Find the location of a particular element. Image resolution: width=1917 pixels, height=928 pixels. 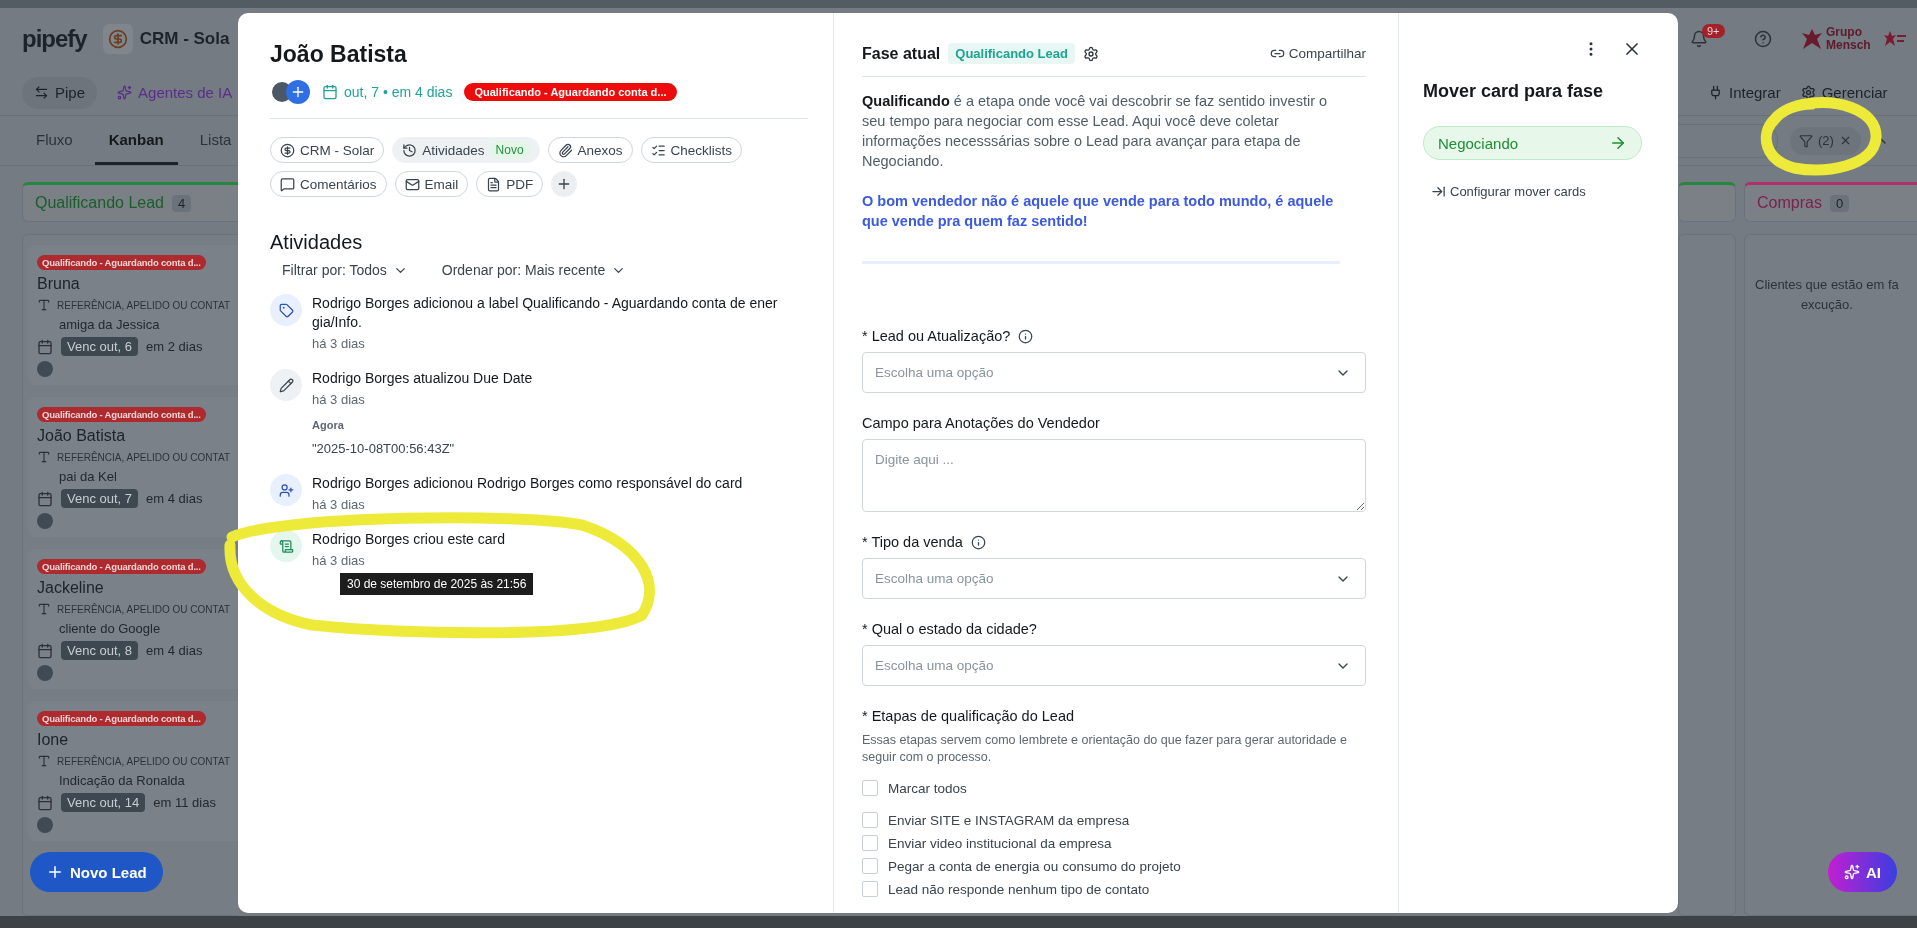

header-action: Gerenciar is located at coordinates (1844, 92).